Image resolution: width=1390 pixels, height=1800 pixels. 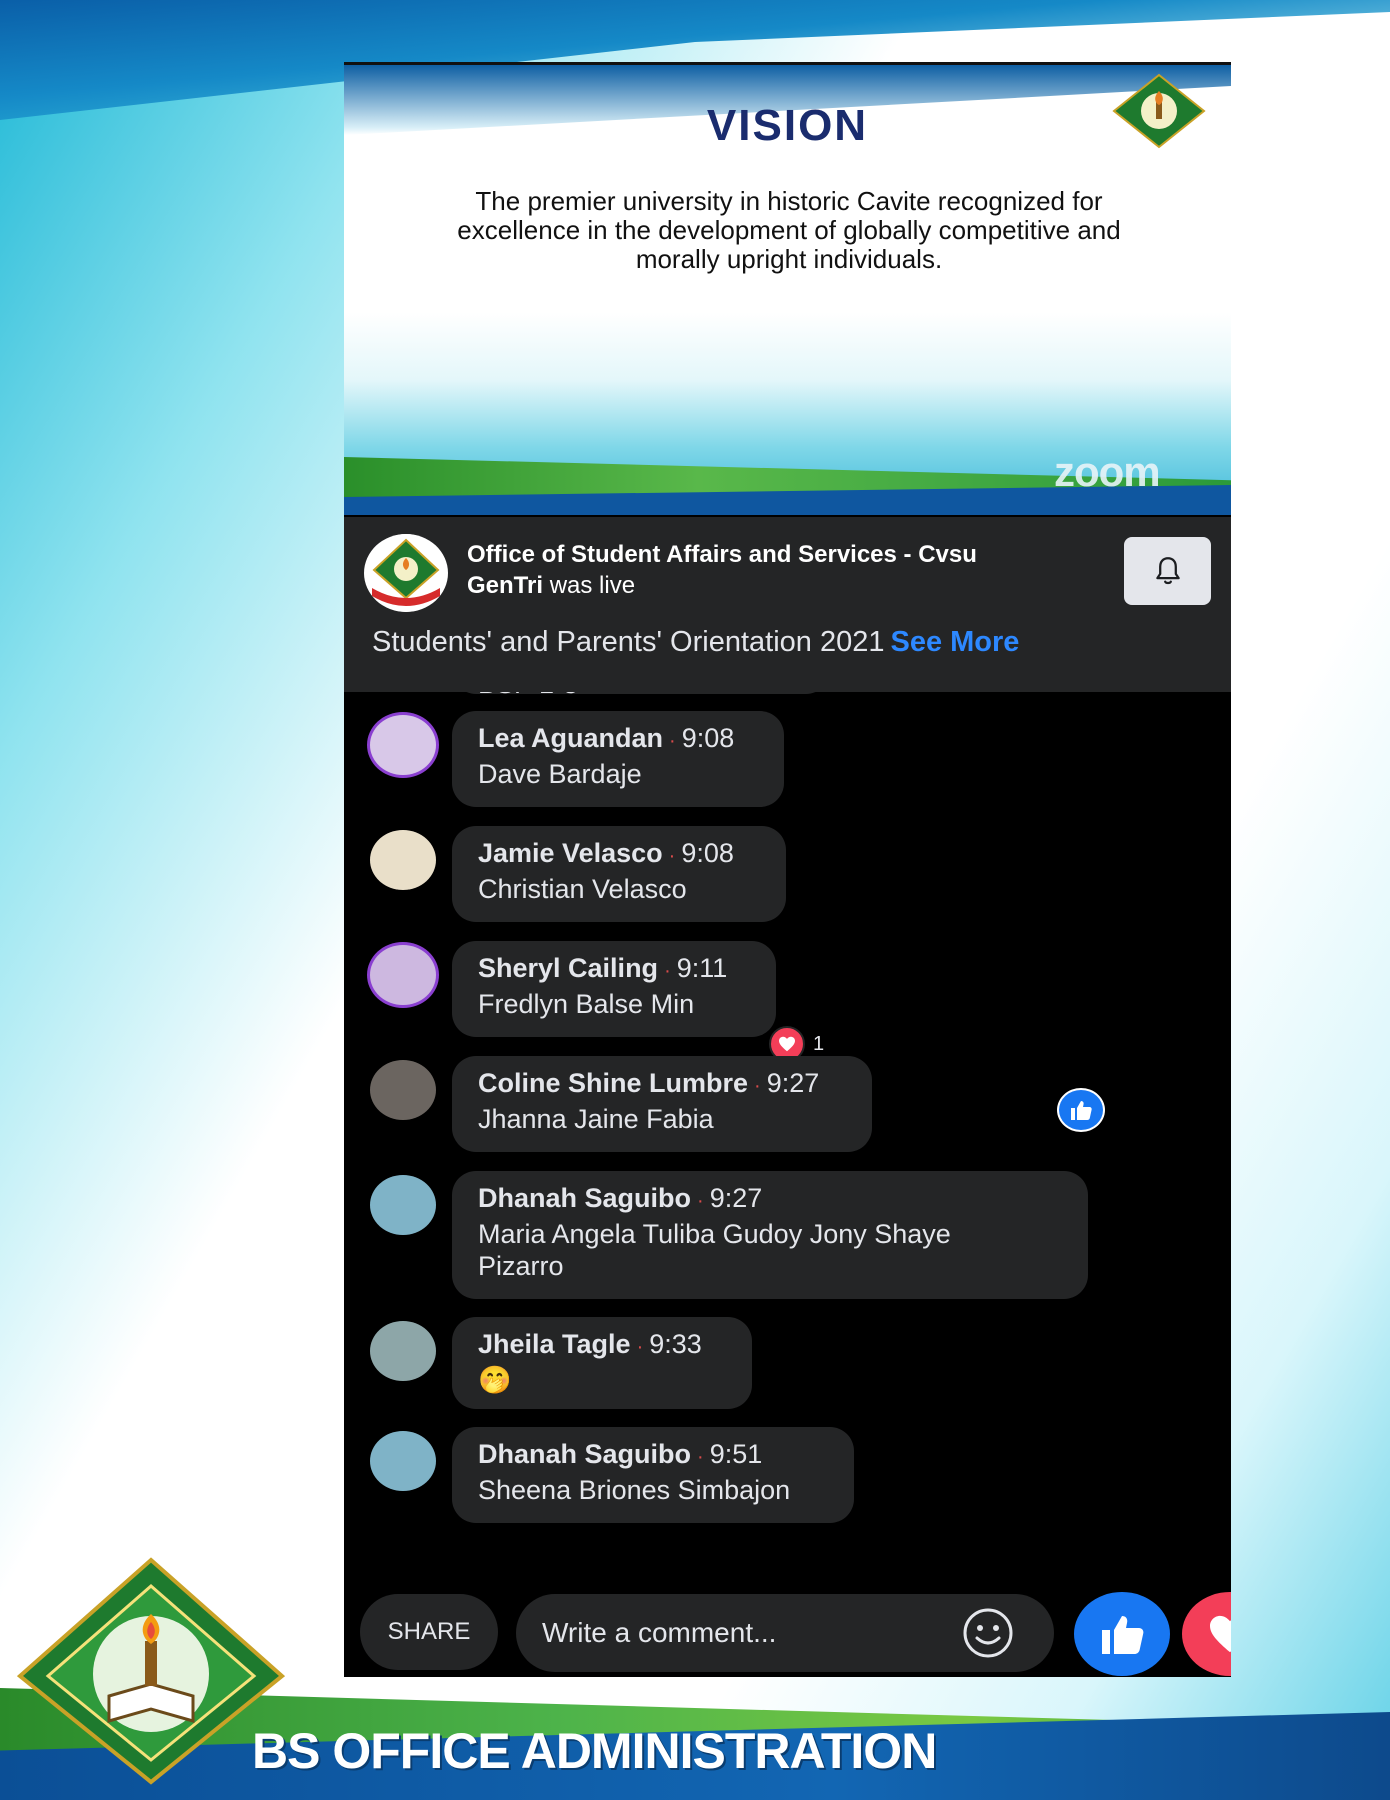 I want to click on bell-icon, so click(x=1167, y=571).